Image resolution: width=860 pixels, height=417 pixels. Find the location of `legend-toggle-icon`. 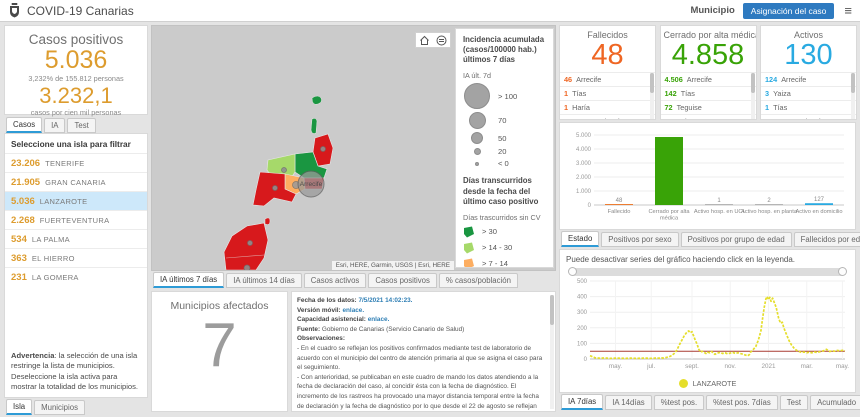

legend-toggle-icon is located at coordinates (441, 40).